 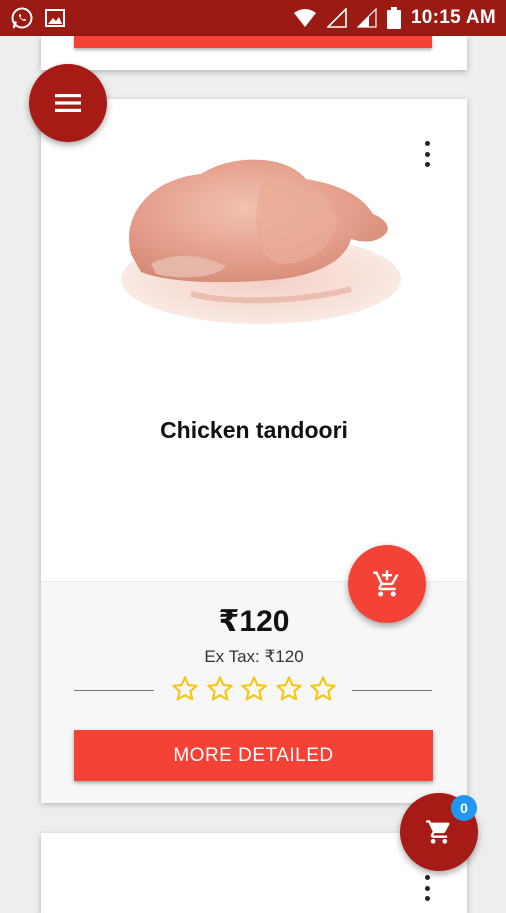 What do you see at coordinates (464, 808) in the screenshot?
I see `cart-count-badge: 0` at bounding box center [464, 808].